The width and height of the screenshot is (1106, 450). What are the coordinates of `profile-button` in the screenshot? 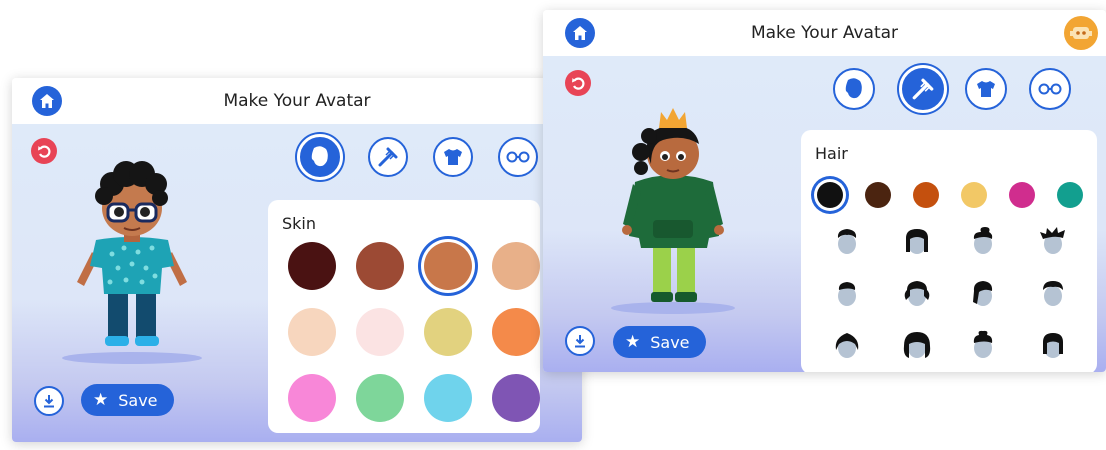 It's located at (1081, 33).